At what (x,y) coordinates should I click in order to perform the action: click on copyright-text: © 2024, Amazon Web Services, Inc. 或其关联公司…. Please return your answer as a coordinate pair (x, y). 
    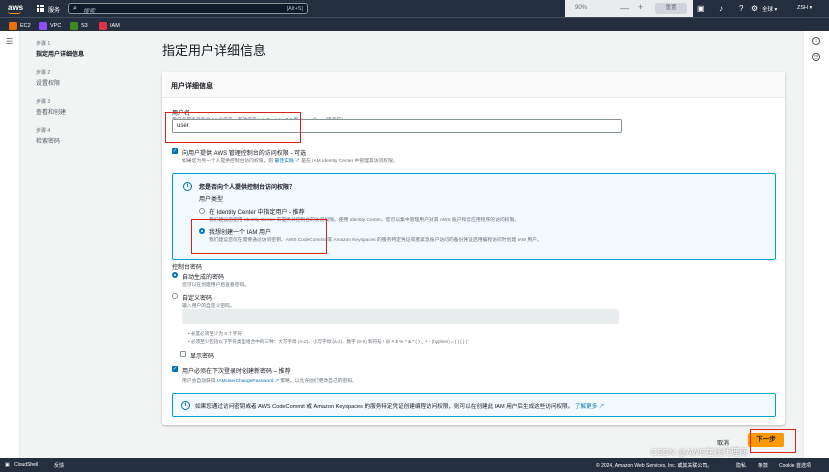
    Looking at the image, I should click on (654, 466).